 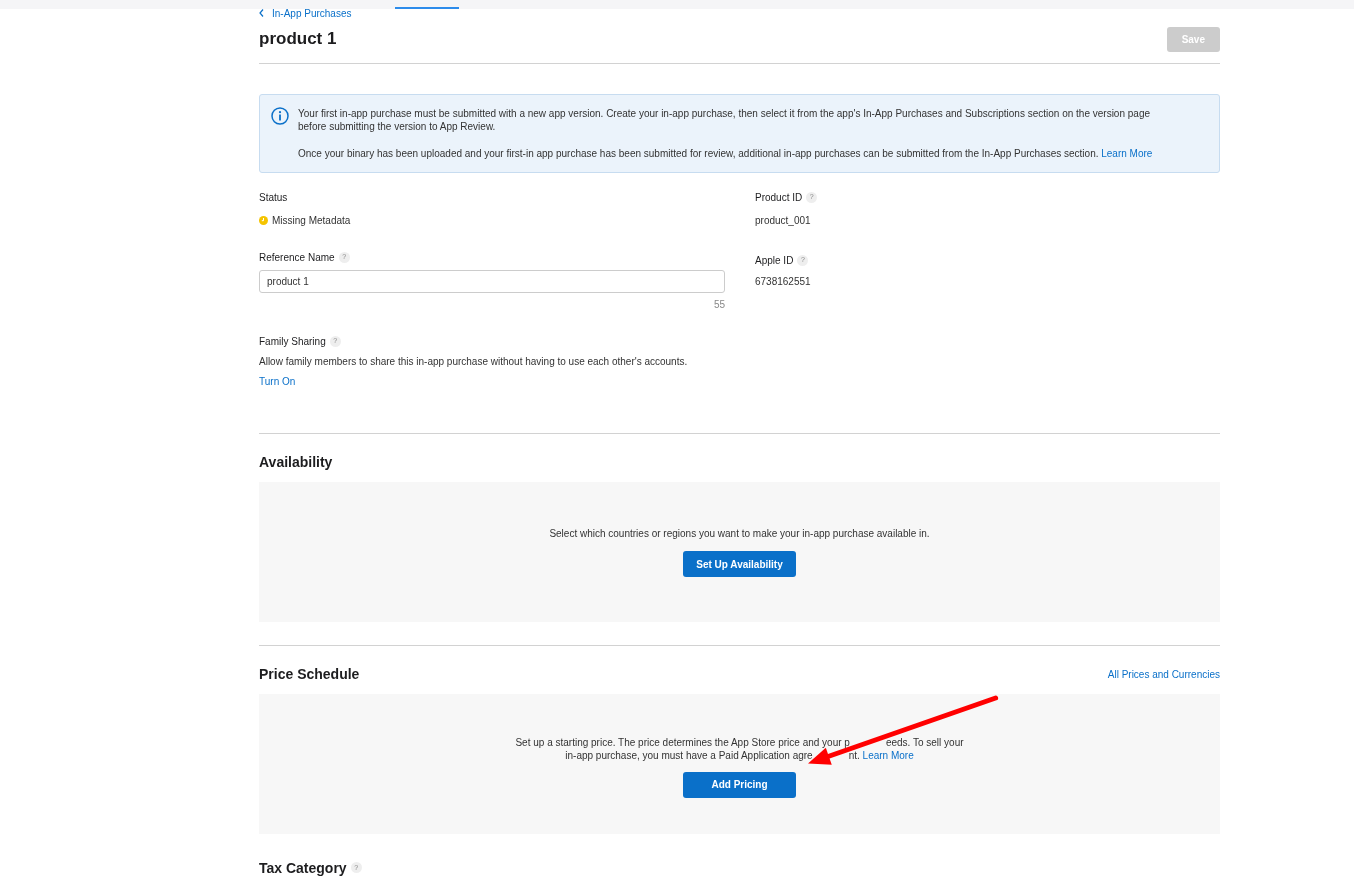 What do you see at coordinates (783, 221) in the screenshot?
I see `product-id-value: product_001` at bounding box center [783, 221].